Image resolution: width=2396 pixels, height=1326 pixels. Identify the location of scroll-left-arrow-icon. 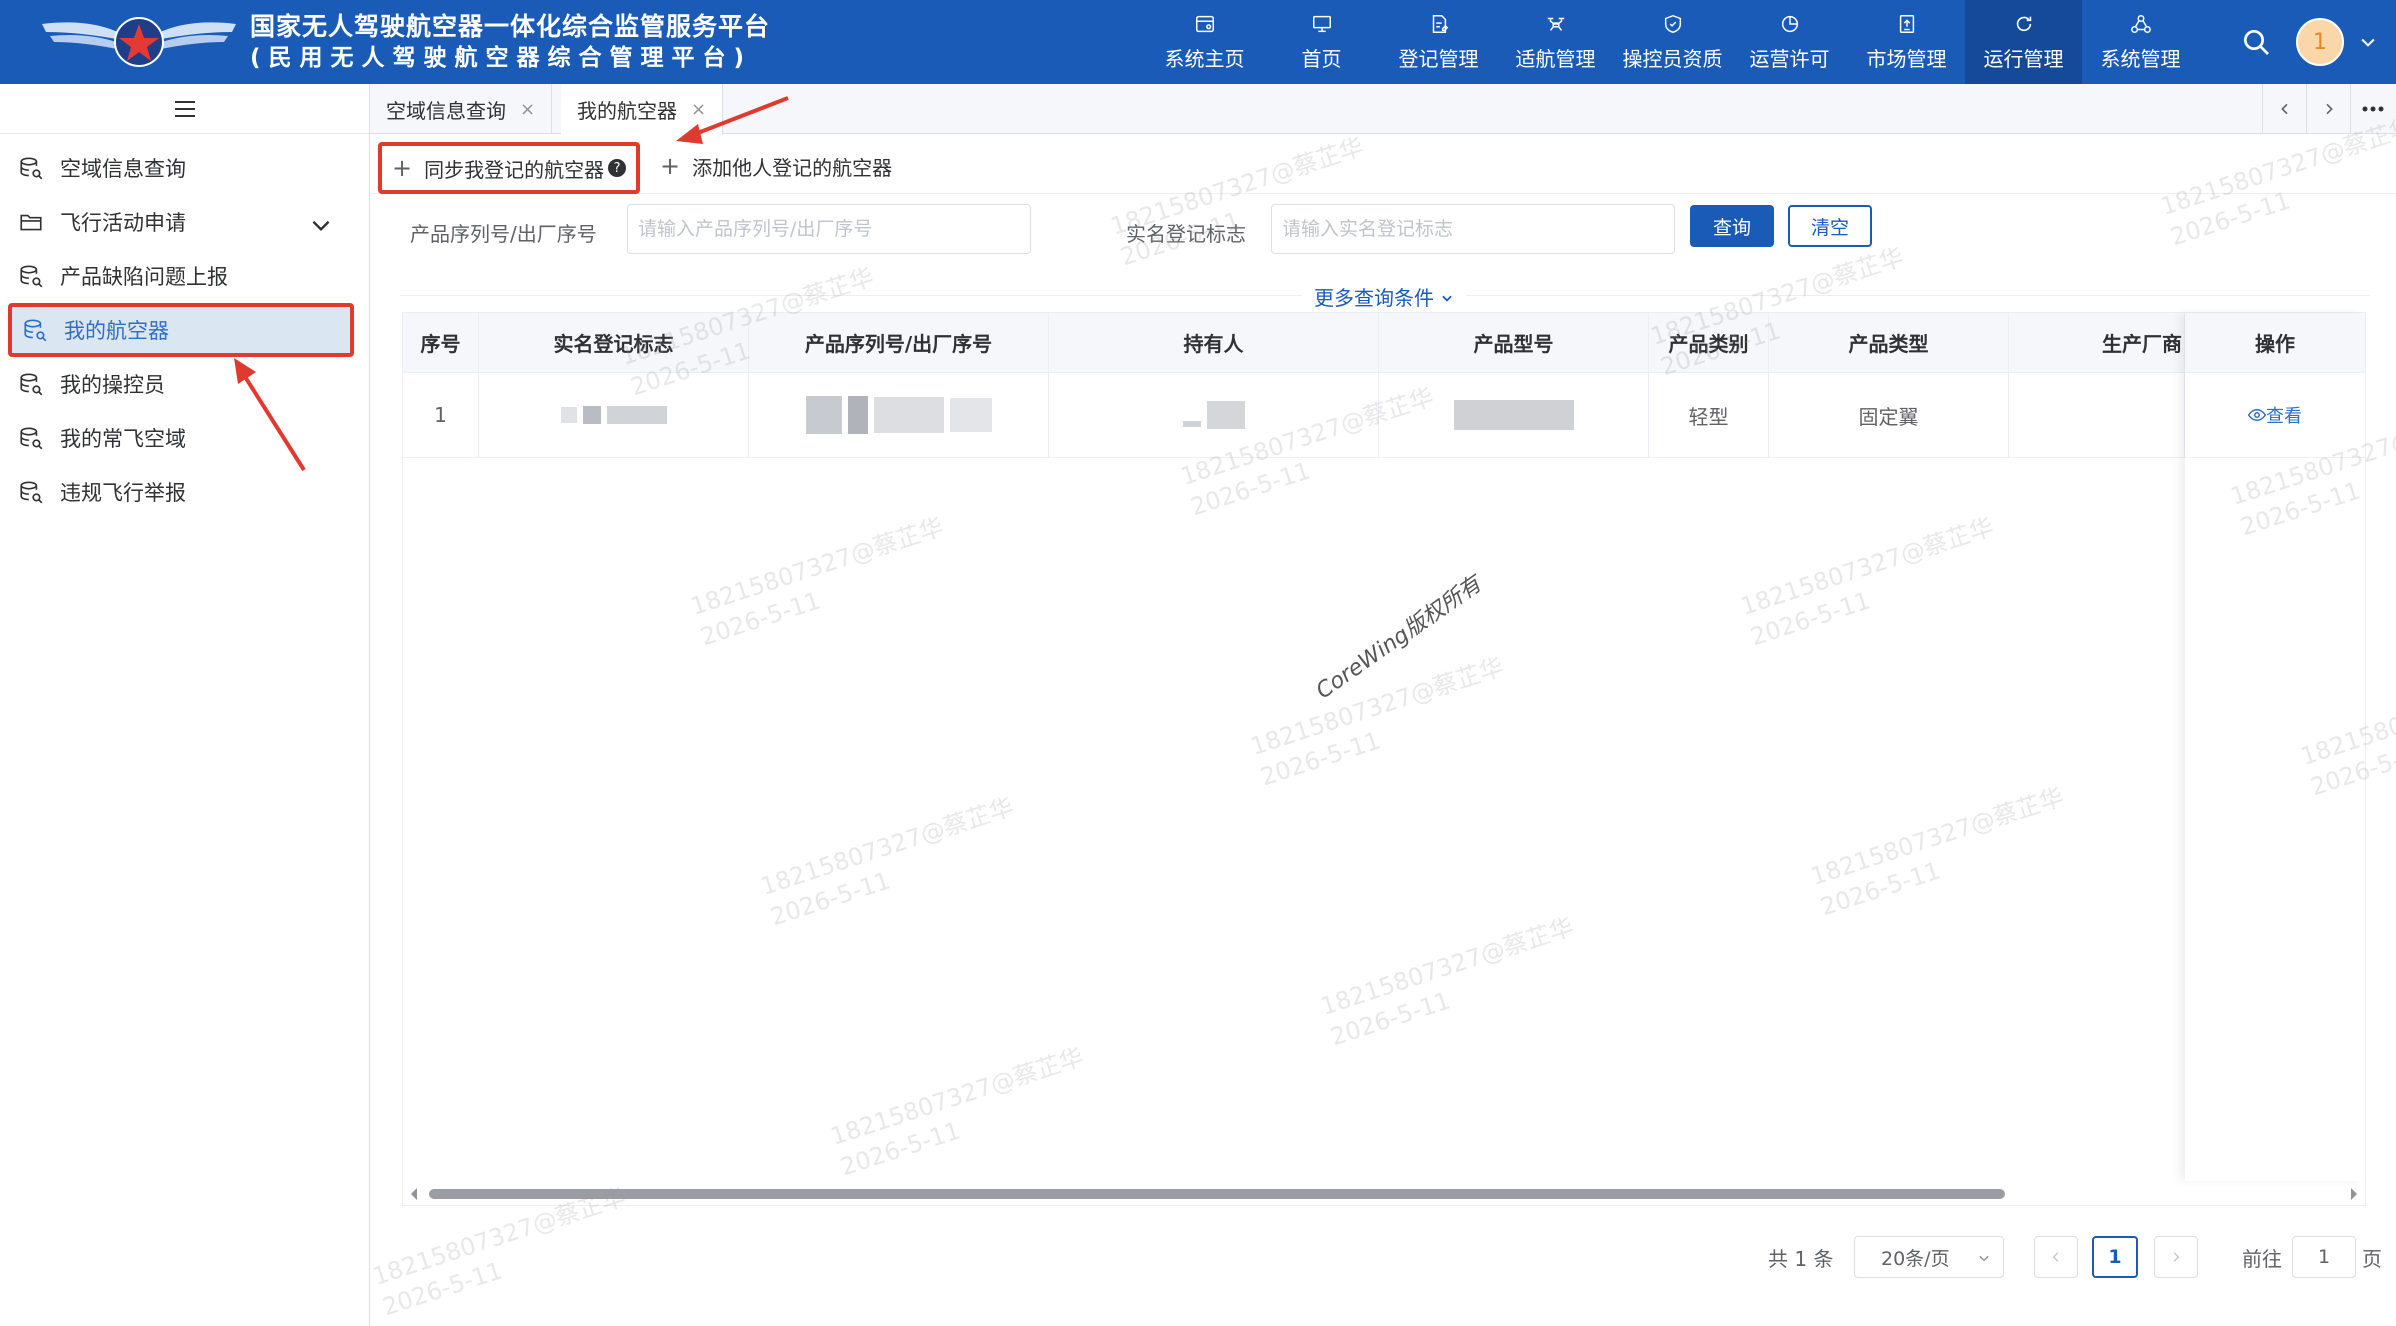
(414, 1194).